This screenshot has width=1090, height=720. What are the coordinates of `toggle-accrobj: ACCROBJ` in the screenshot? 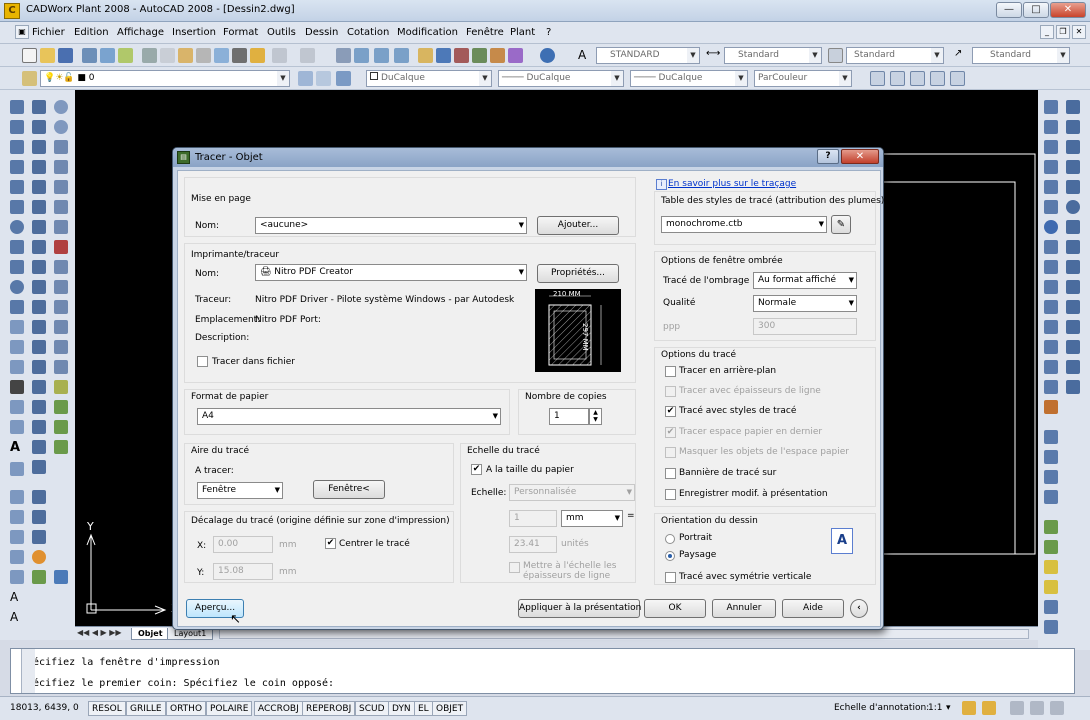 It's located at (278, 708).